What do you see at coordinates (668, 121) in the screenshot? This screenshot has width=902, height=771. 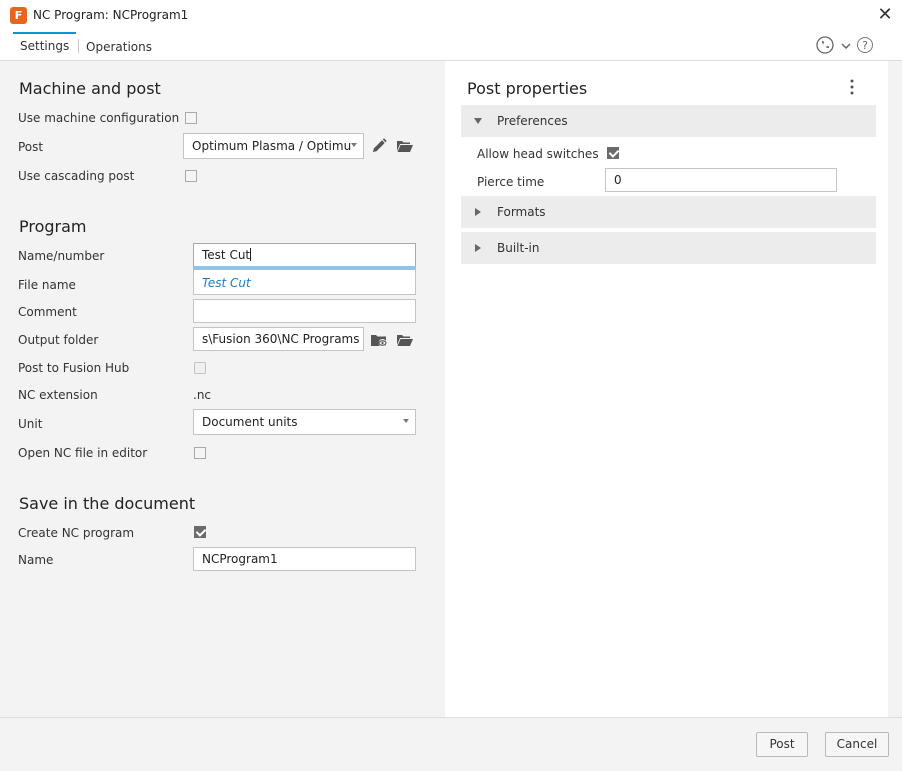 I see `accordion-preferences: Preferences` at bounding box center [668, 121].